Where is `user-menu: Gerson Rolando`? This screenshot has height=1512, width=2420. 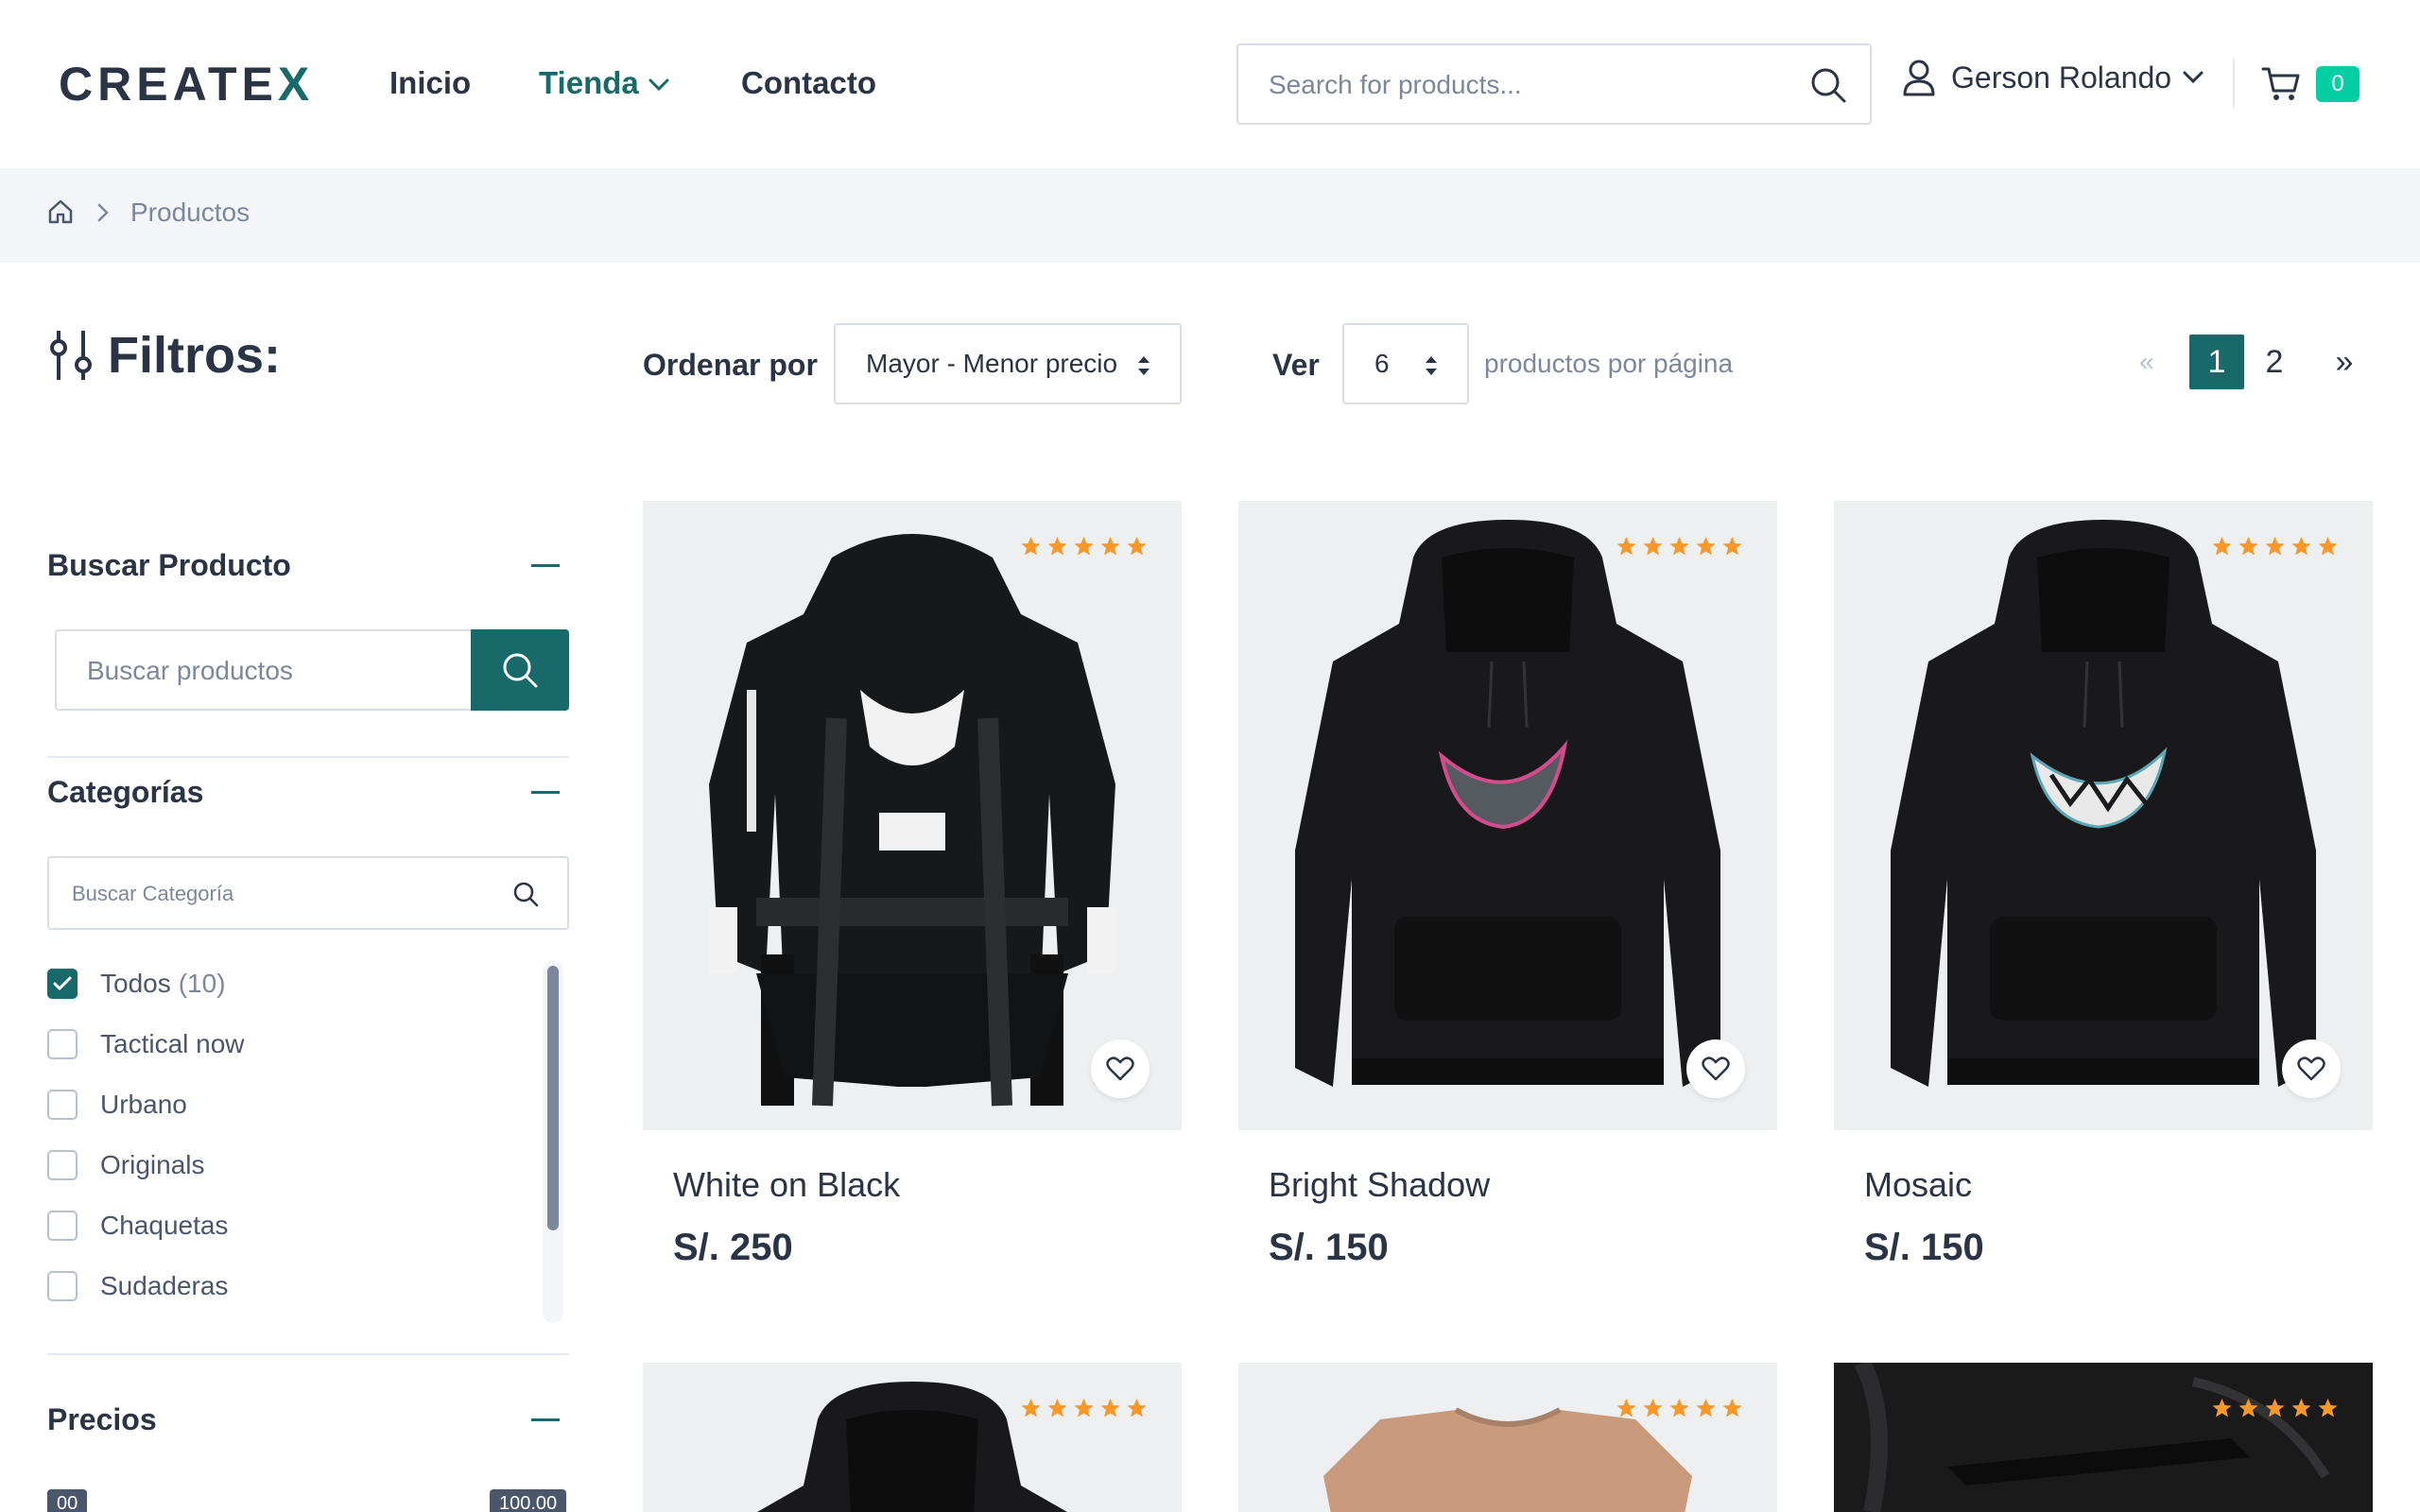
user-menu: Gerson Rolando is located at coordinates (2053, 77).